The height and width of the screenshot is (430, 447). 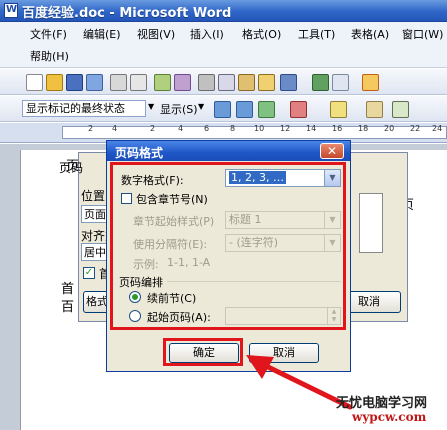 What do you see at coordinates (311, 128) in the screenshot?
I see `ruler-number: 14` at bounding box center [311, 128].